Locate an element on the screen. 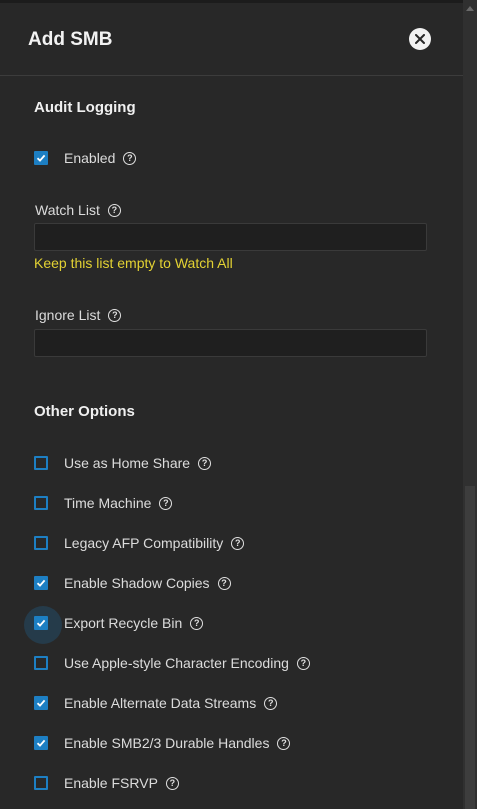  apple-encoding-checkbox is located at coordinates (41, 663).